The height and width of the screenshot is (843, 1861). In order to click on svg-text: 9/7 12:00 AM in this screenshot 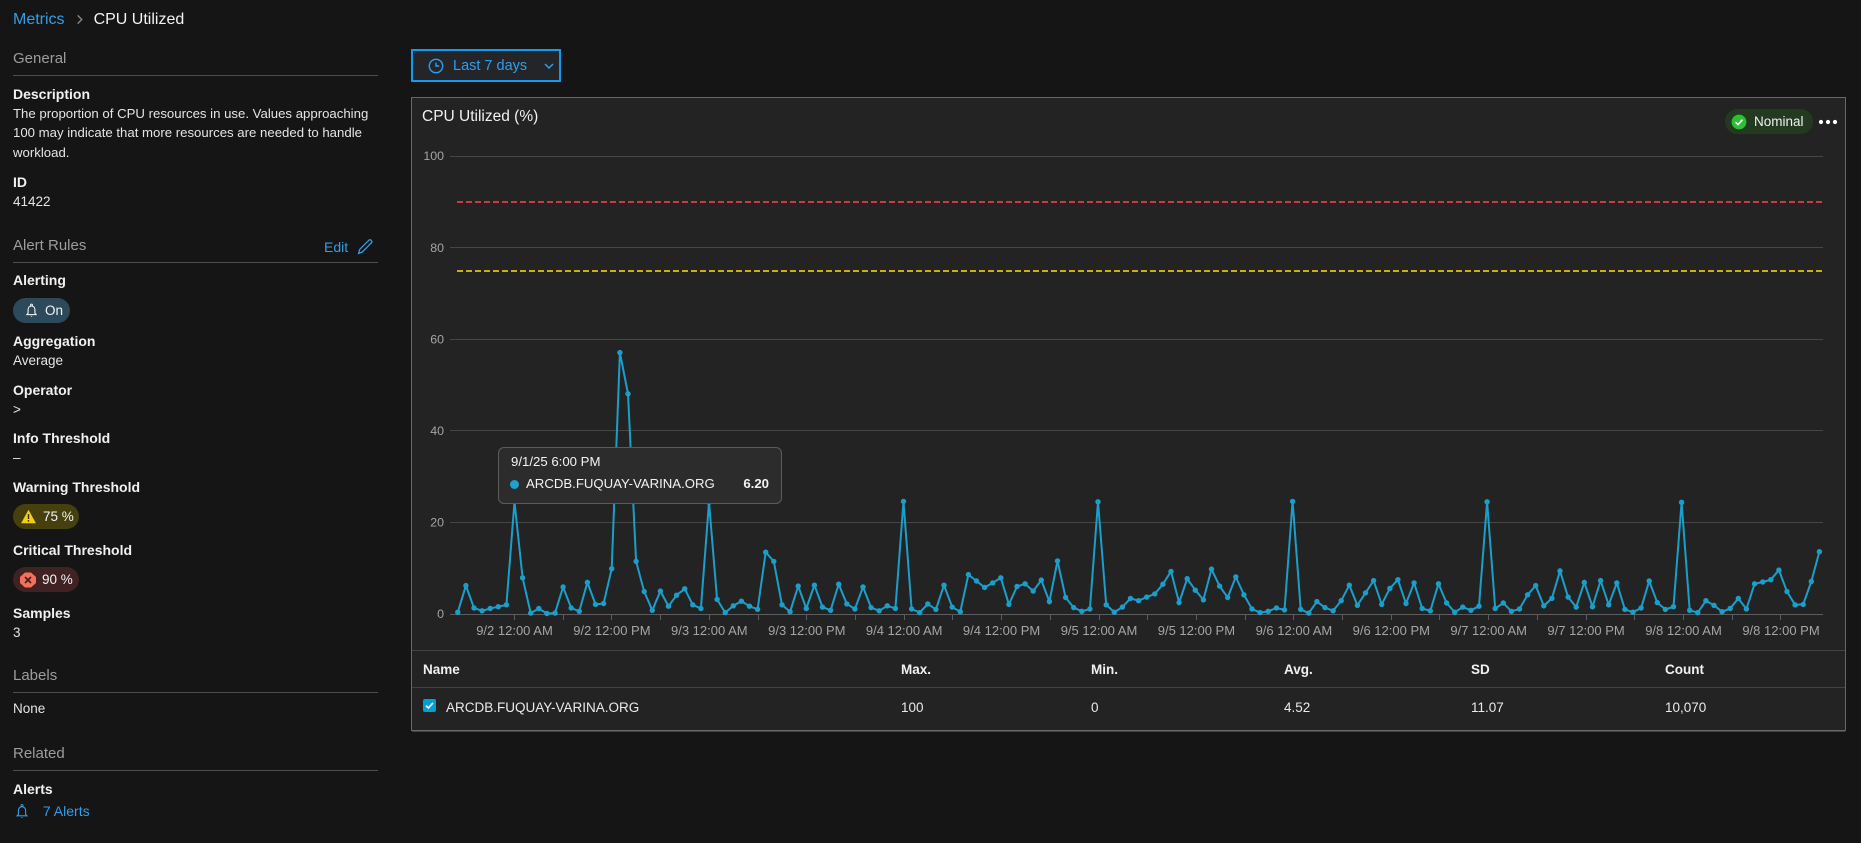, I will do `click(1488, 630)`.